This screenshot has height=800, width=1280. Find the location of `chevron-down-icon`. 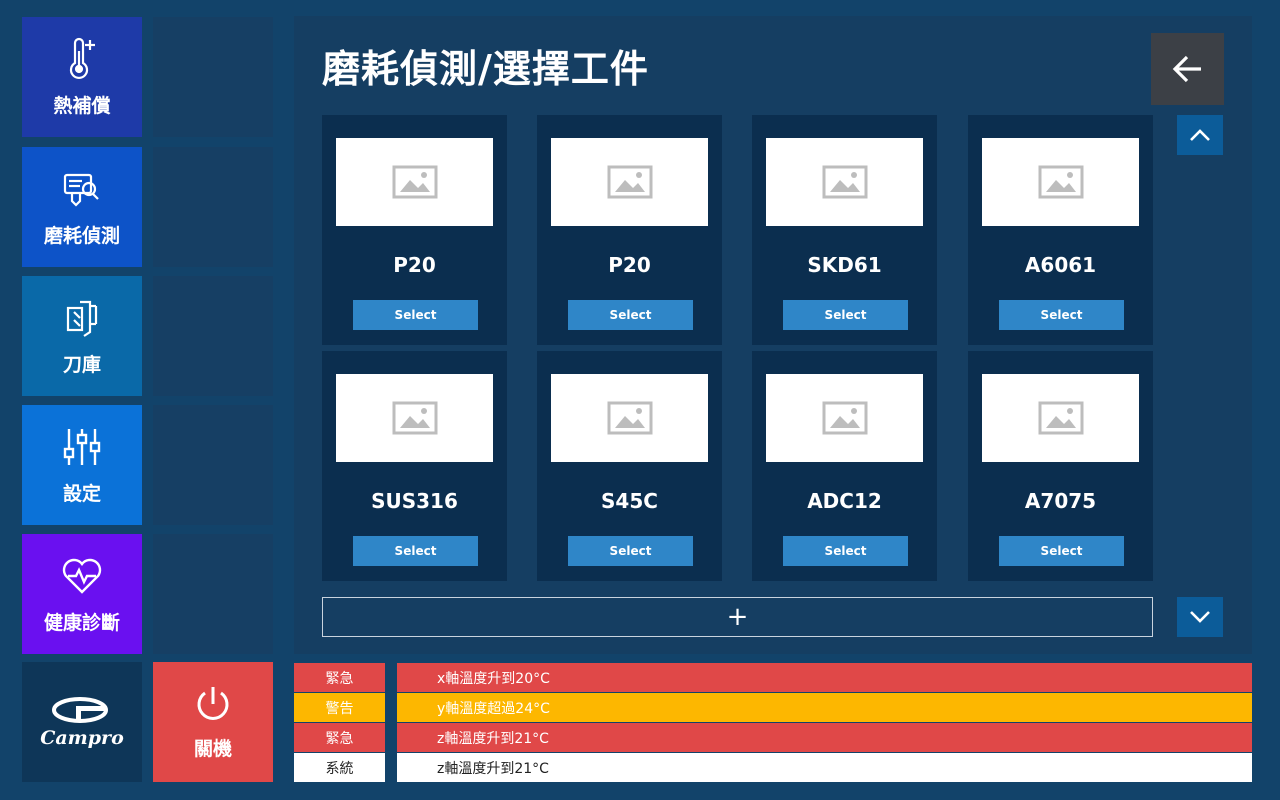

chevron-down-icon is located at coordinates (1200, 617).